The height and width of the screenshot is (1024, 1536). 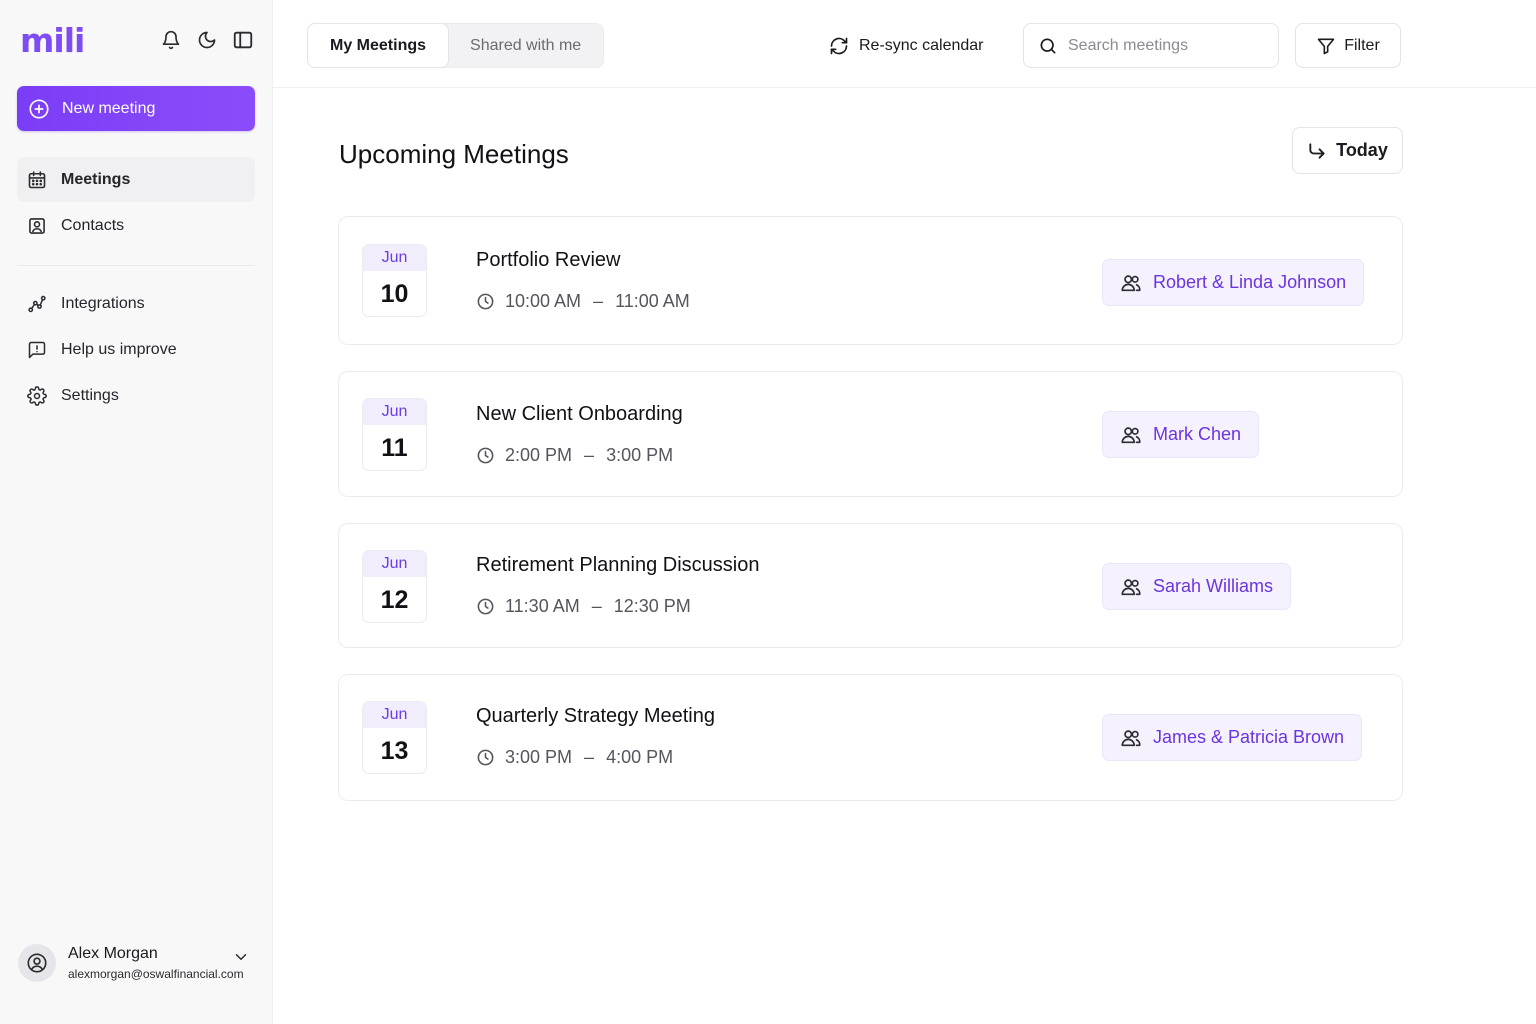 I want to click on sidebar-item-settings: Settings, so click(x=136, y=395).